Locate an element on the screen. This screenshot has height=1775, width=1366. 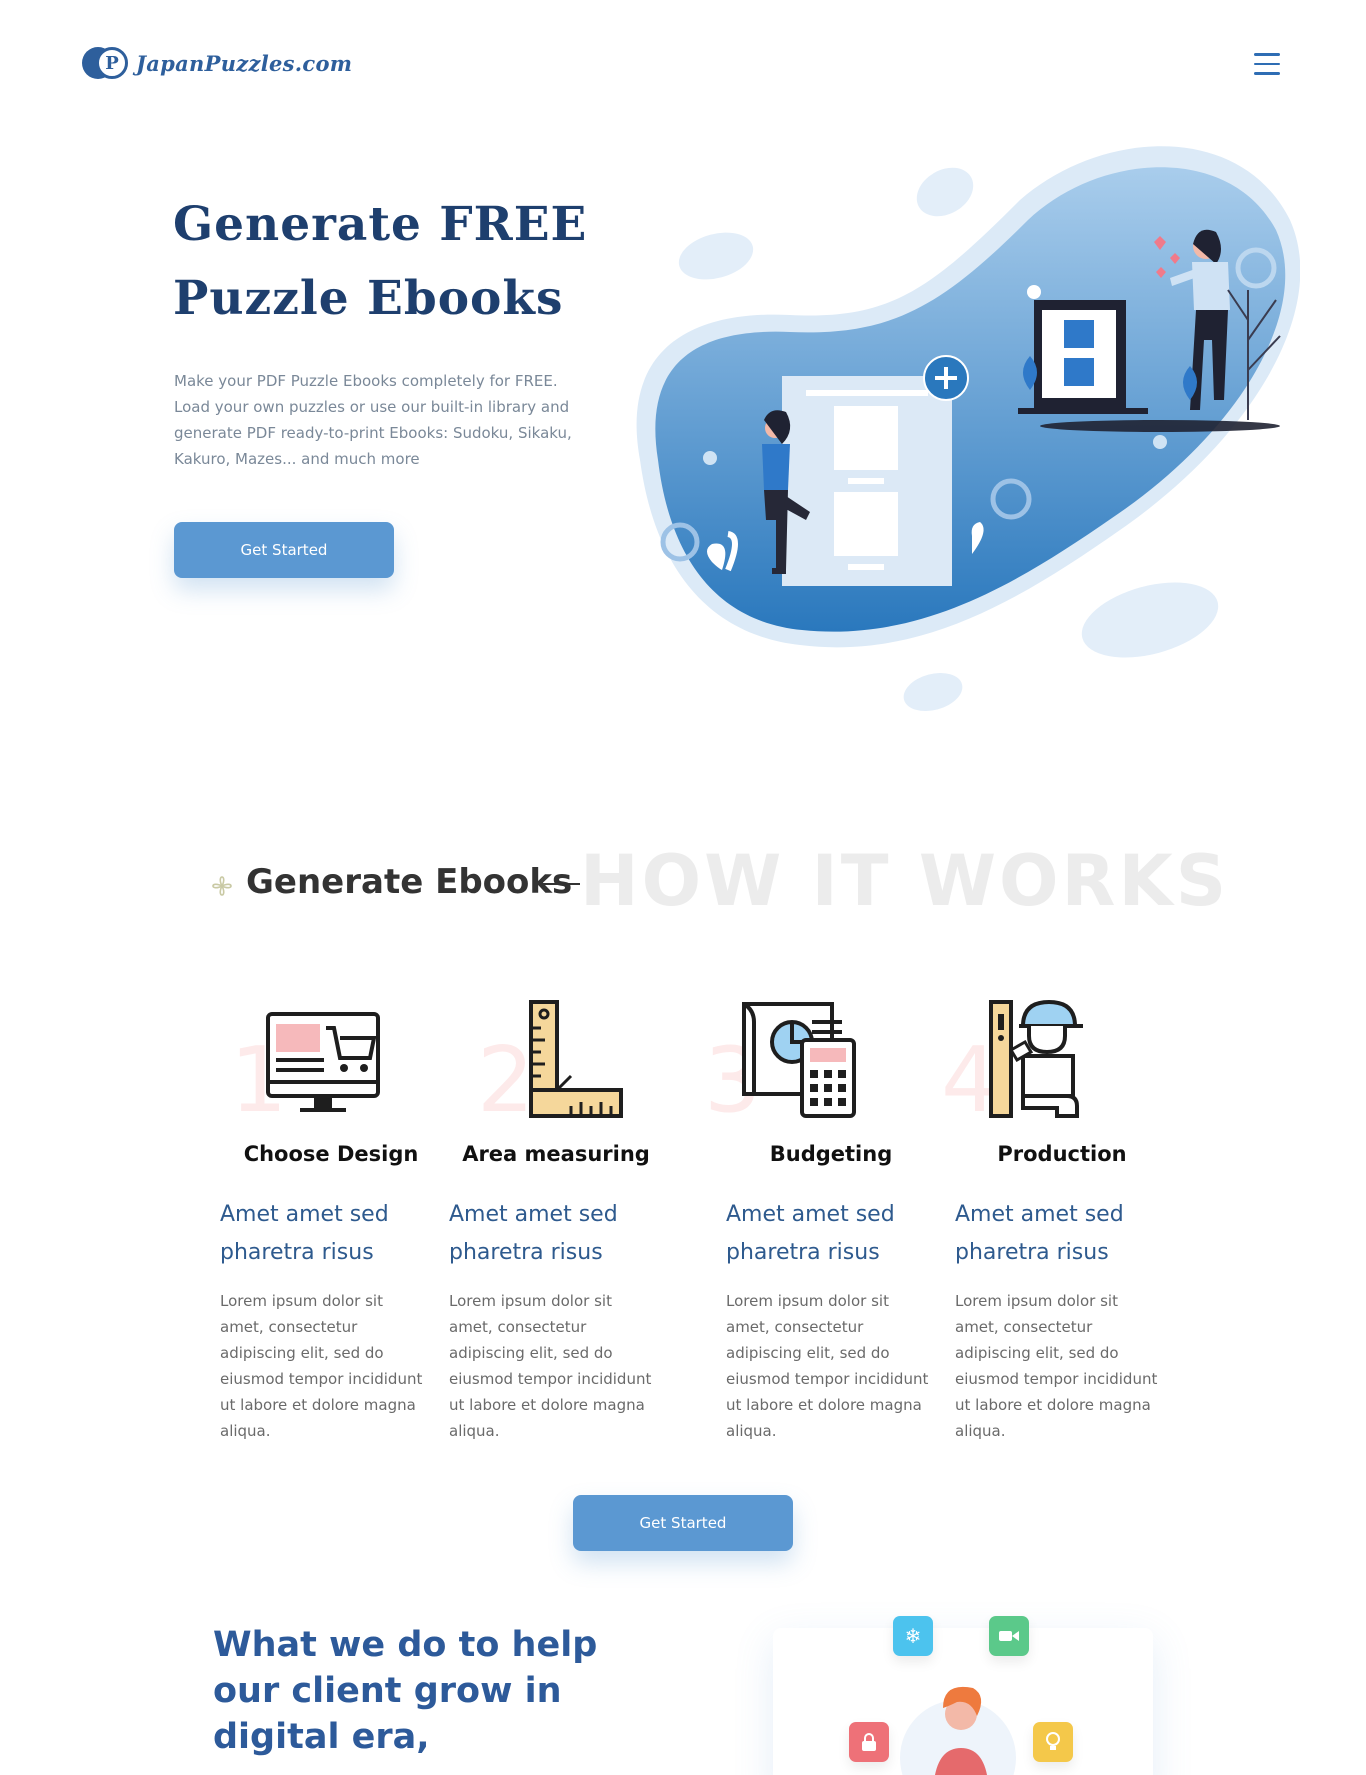
how-it-works-background-text: HOW IT WORKS is located at coordinates (905, 881).